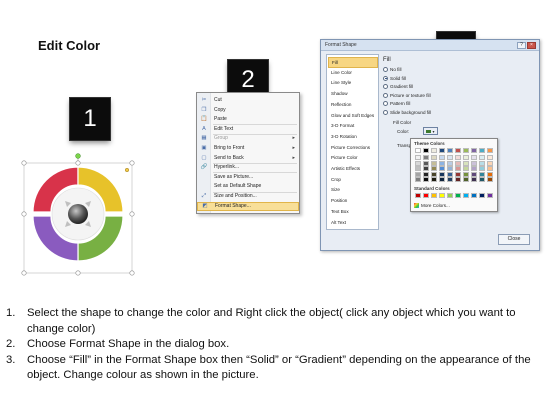 The image size is (560, 420). What do you see at coordinates (407, 95) in the screenshot?
I see `fill-option-picture-or-texture-fill: Picture or texture fill` at bounding box center [407, 95].